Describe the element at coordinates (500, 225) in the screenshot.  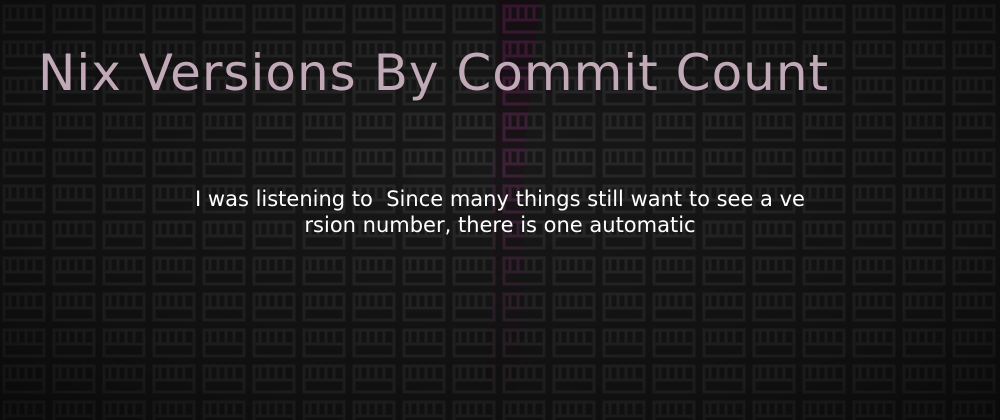
I see `excerpt-line-2: rsion number, there is one automatic` at that location.